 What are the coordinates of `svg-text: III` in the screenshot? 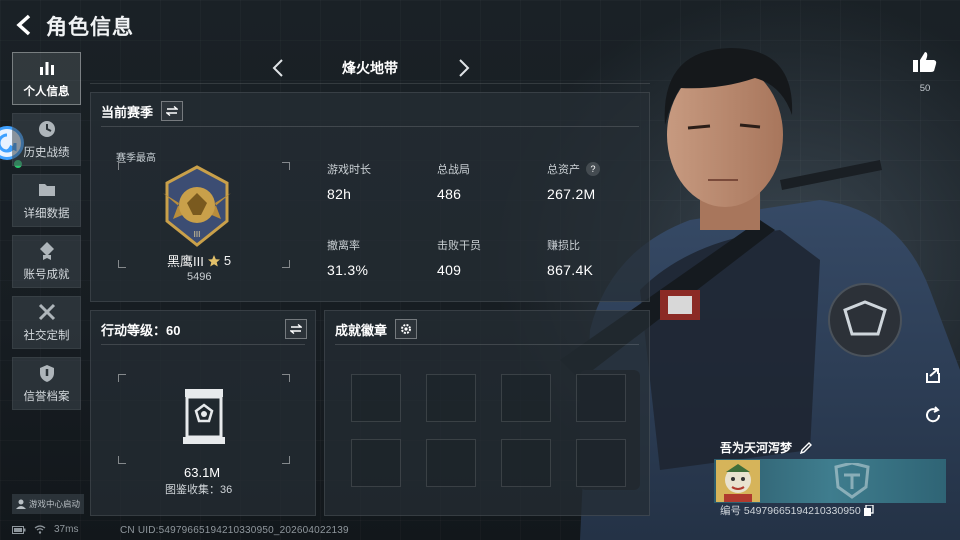 It's located at (197, 234).